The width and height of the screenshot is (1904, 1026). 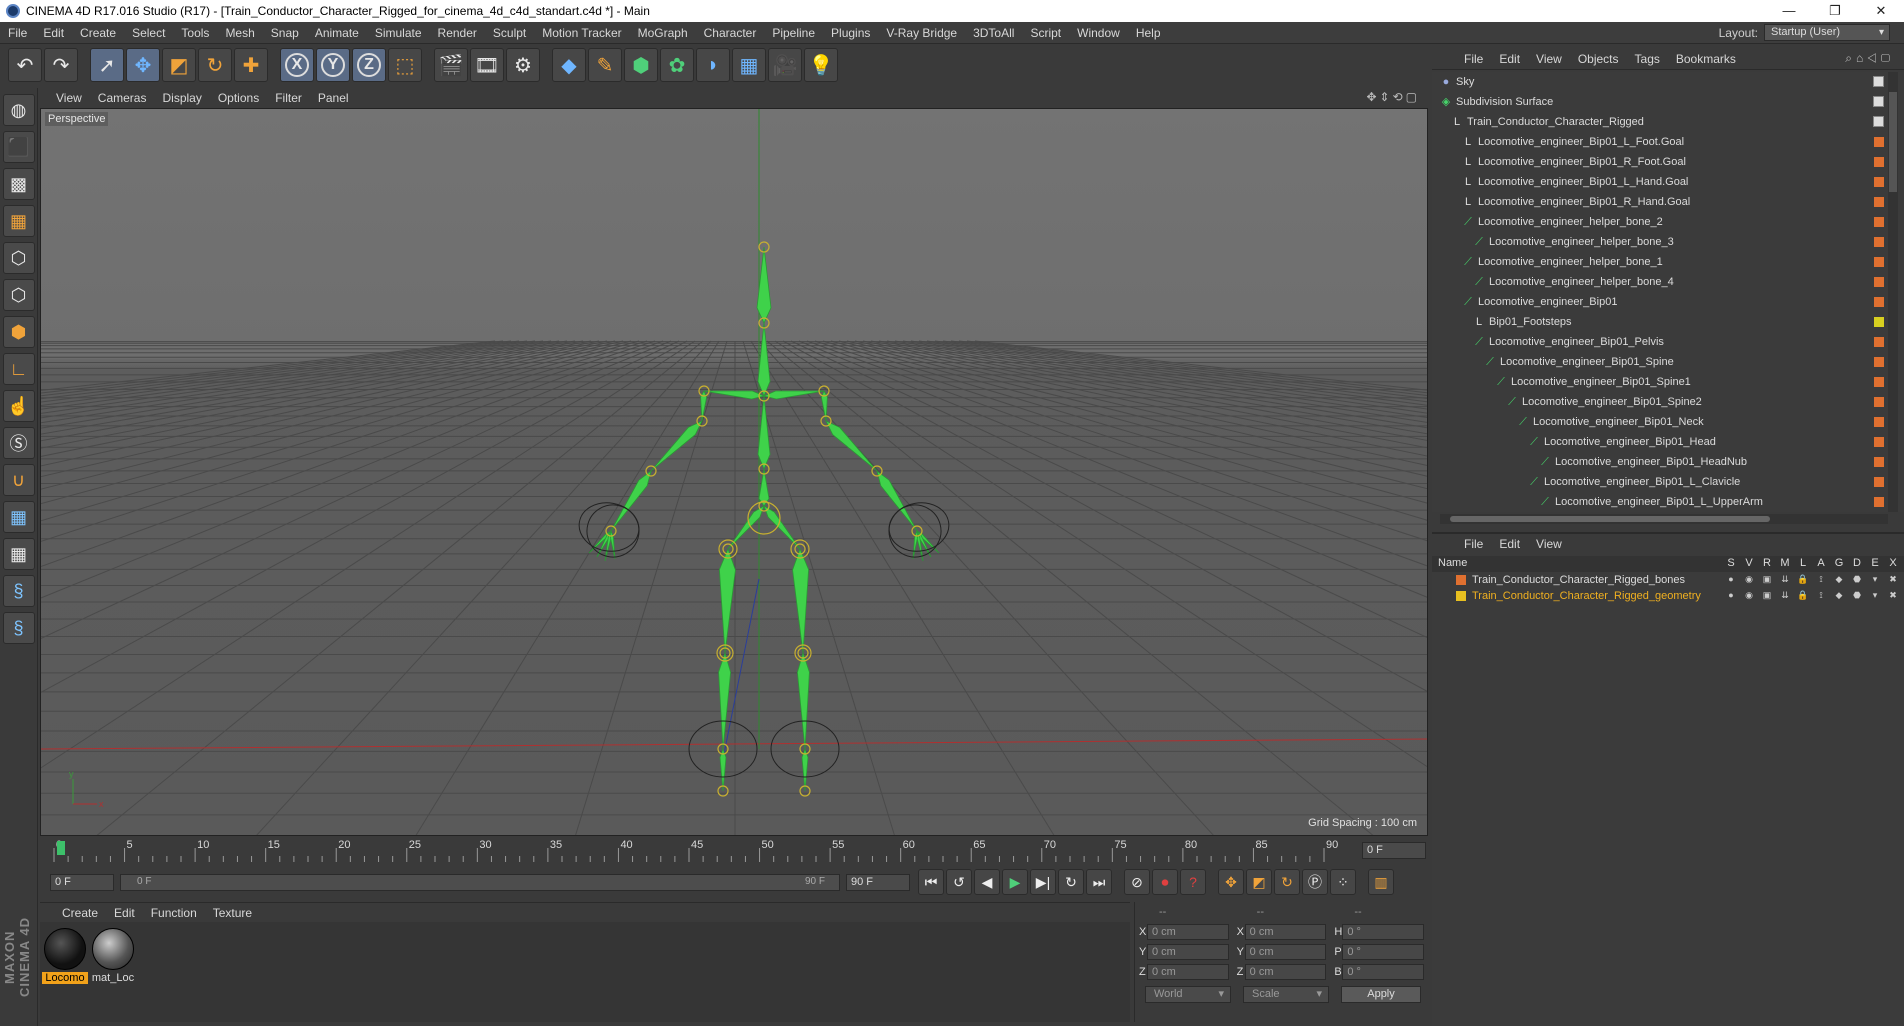 I want to click on cube-icon: ◆, so click(x=569, y=65).